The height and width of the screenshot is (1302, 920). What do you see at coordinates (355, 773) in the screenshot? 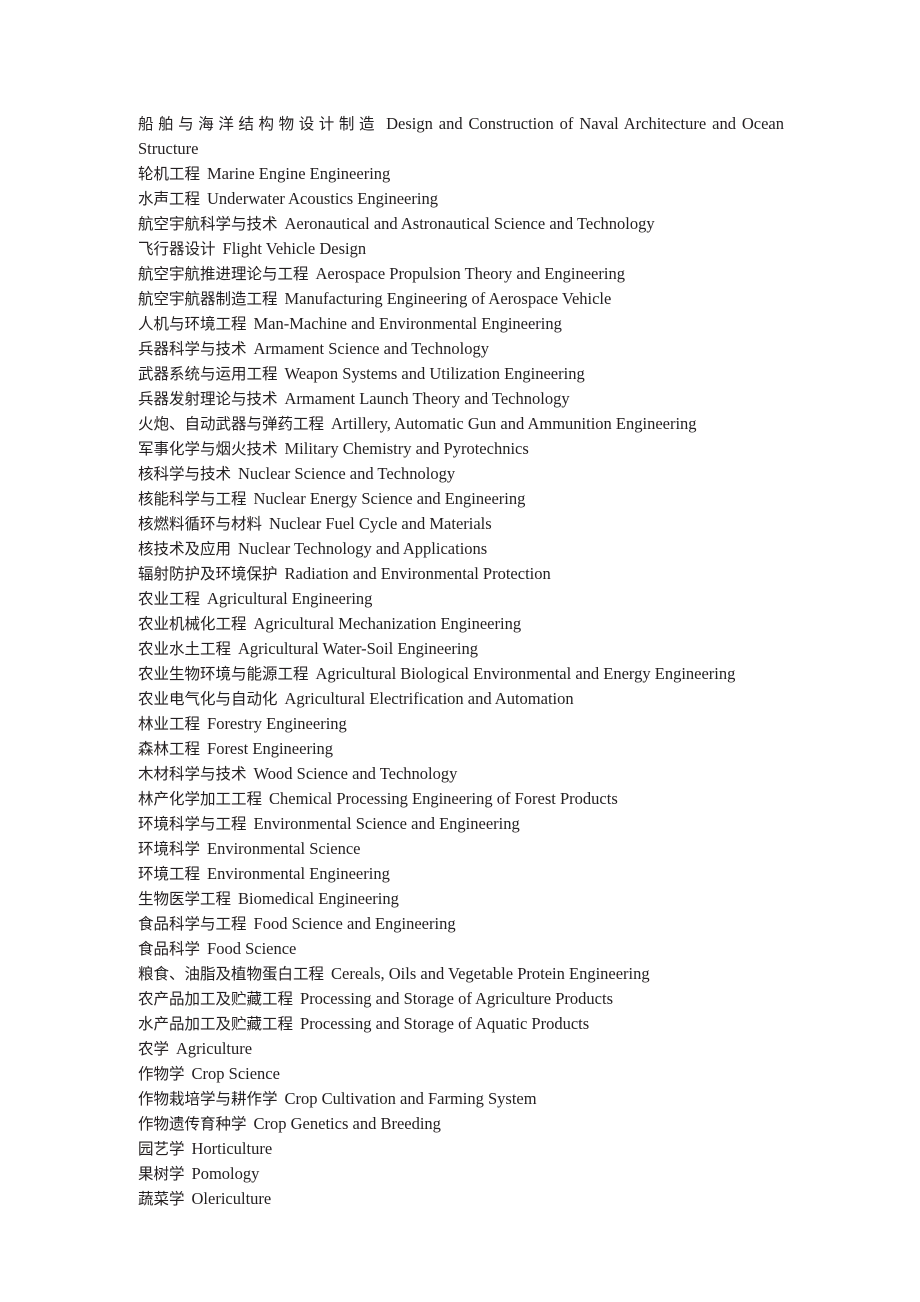
I see `discipline-name-en: Wood Science and Technology` at bounding box center [355, 773].